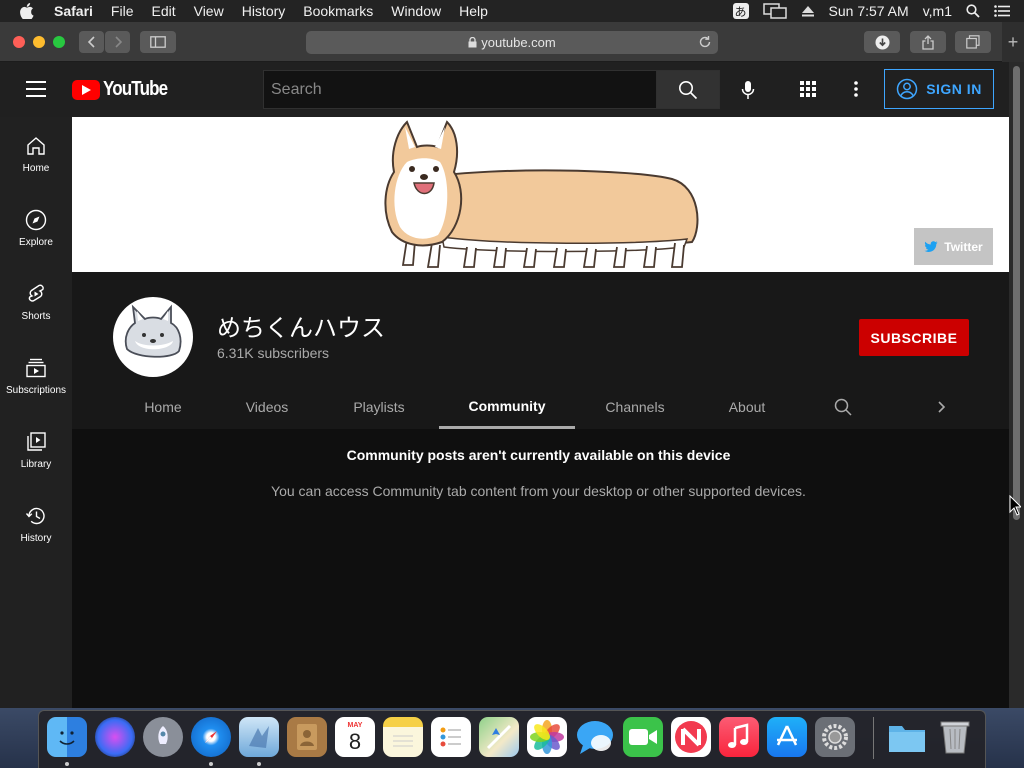 This screenshot has width=1024, height=768. What do you see at coordinates (158, 42) in the screenshot?
I see `sidebar-toggle-button` at bounding box center [158, 42].